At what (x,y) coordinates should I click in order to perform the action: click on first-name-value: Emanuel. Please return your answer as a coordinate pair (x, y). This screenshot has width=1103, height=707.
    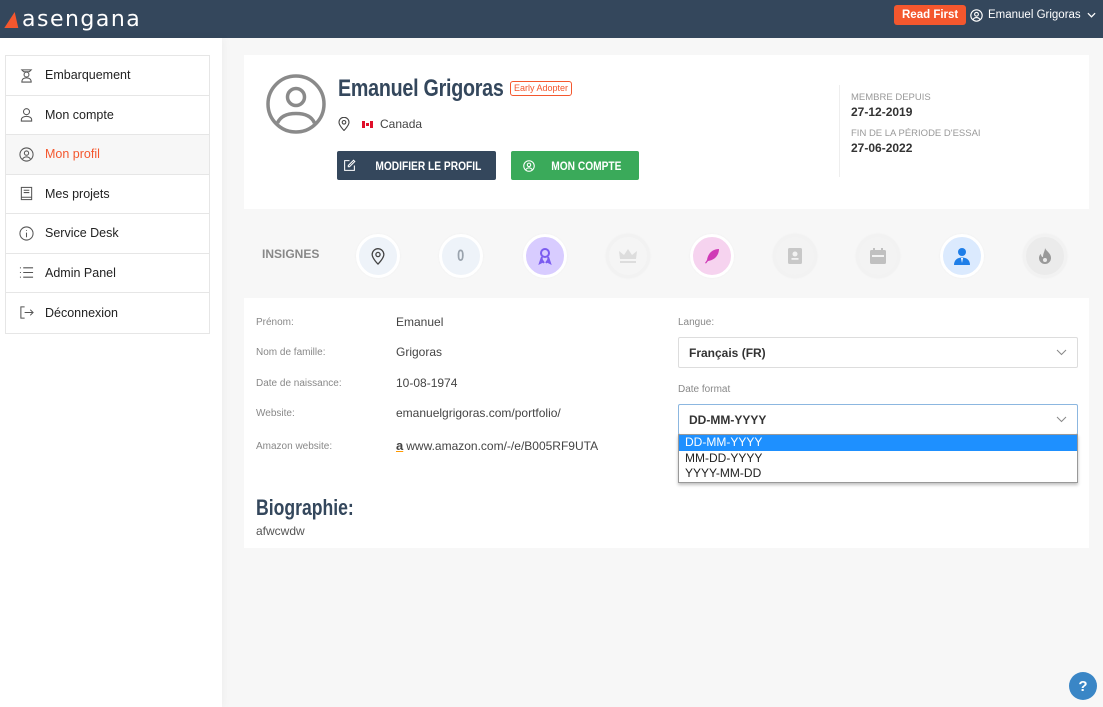
    Looking at the image, I should click on (420, 322).